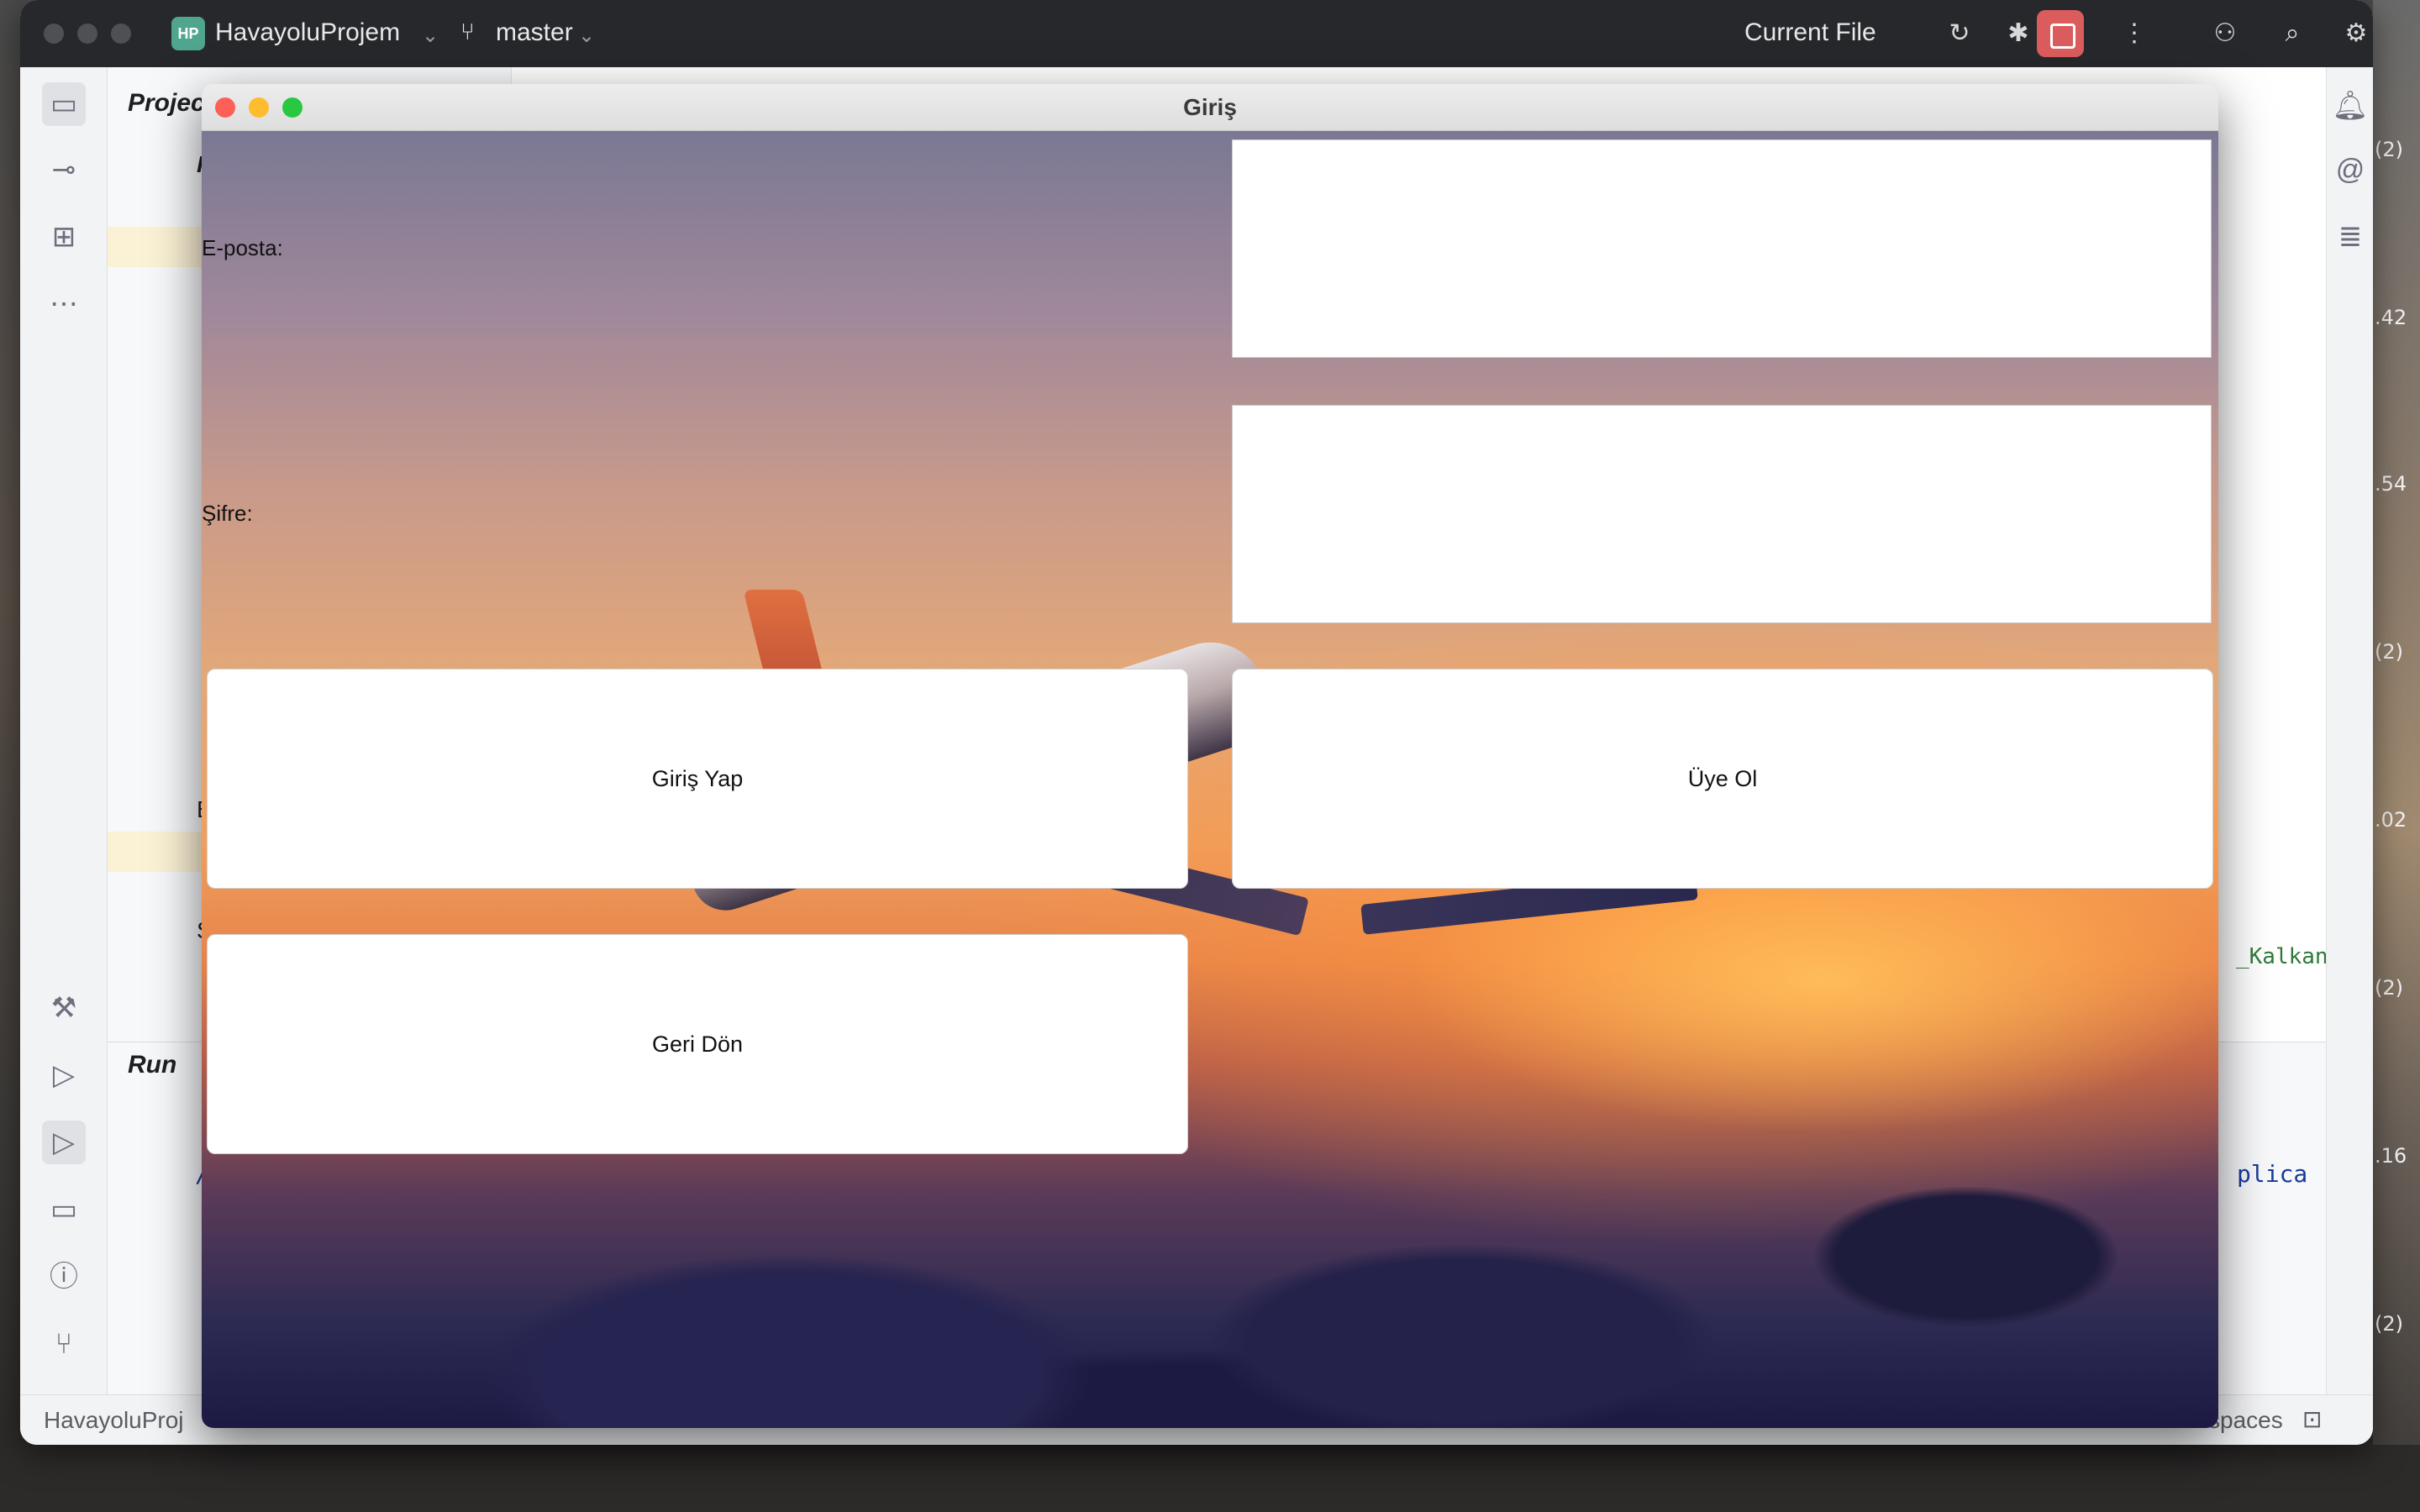 The image size is (2420, 1512). Describe the element at coordinates (64, 1344) in the screenshot. I see `git-icon: ⑂` at that location.